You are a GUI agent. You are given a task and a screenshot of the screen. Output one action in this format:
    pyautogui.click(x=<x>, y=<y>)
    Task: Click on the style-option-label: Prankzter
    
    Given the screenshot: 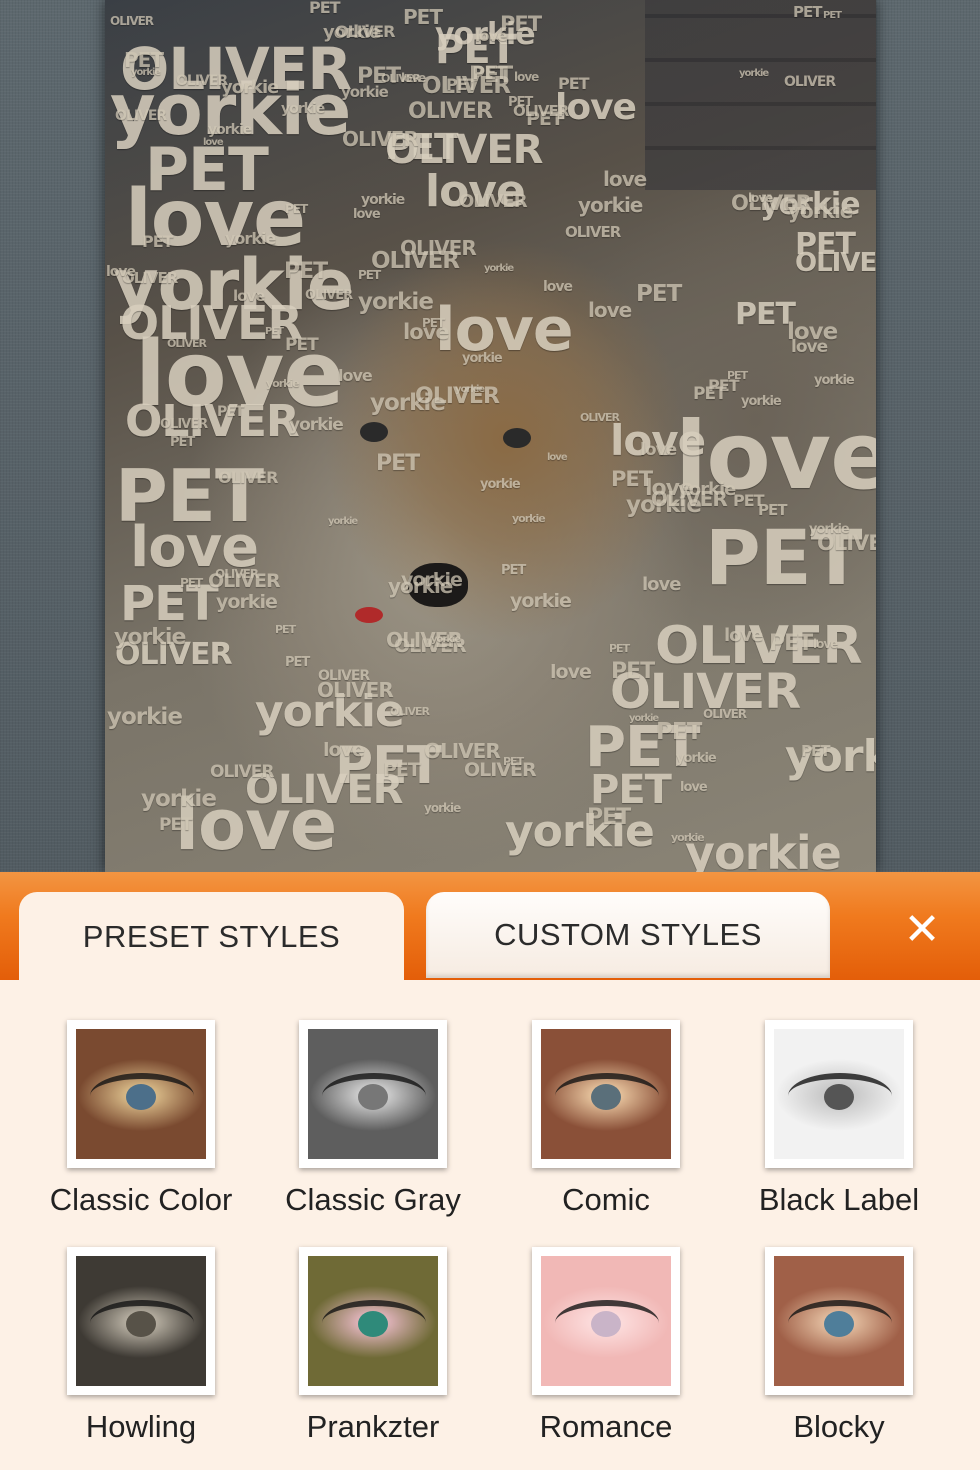 What is the action you would take?
    pyautogui.click(x=373, y=1426)
    